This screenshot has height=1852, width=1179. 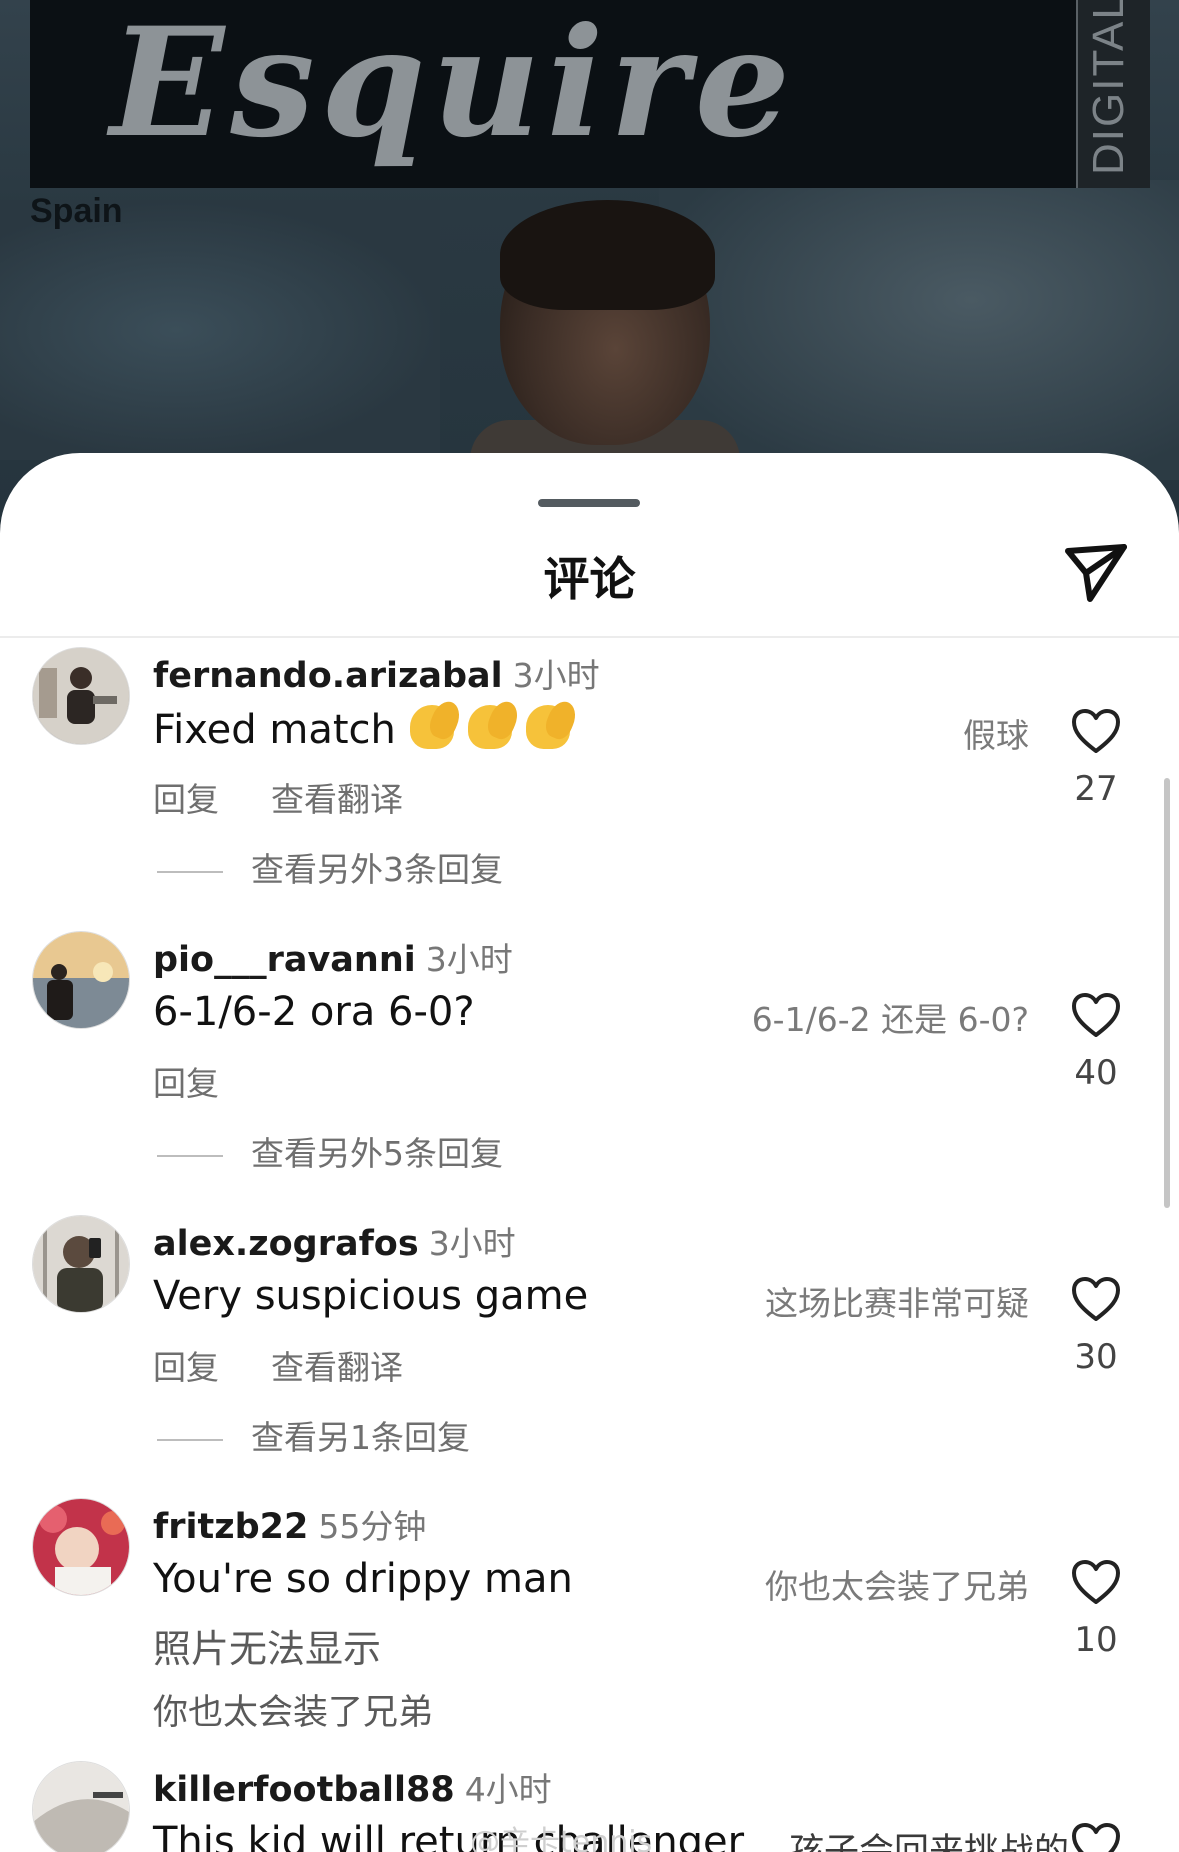 What do you see at coordinates (607, 255) in the screenshot?
I see `cover-person-hair` at bounding box center [607, 255].